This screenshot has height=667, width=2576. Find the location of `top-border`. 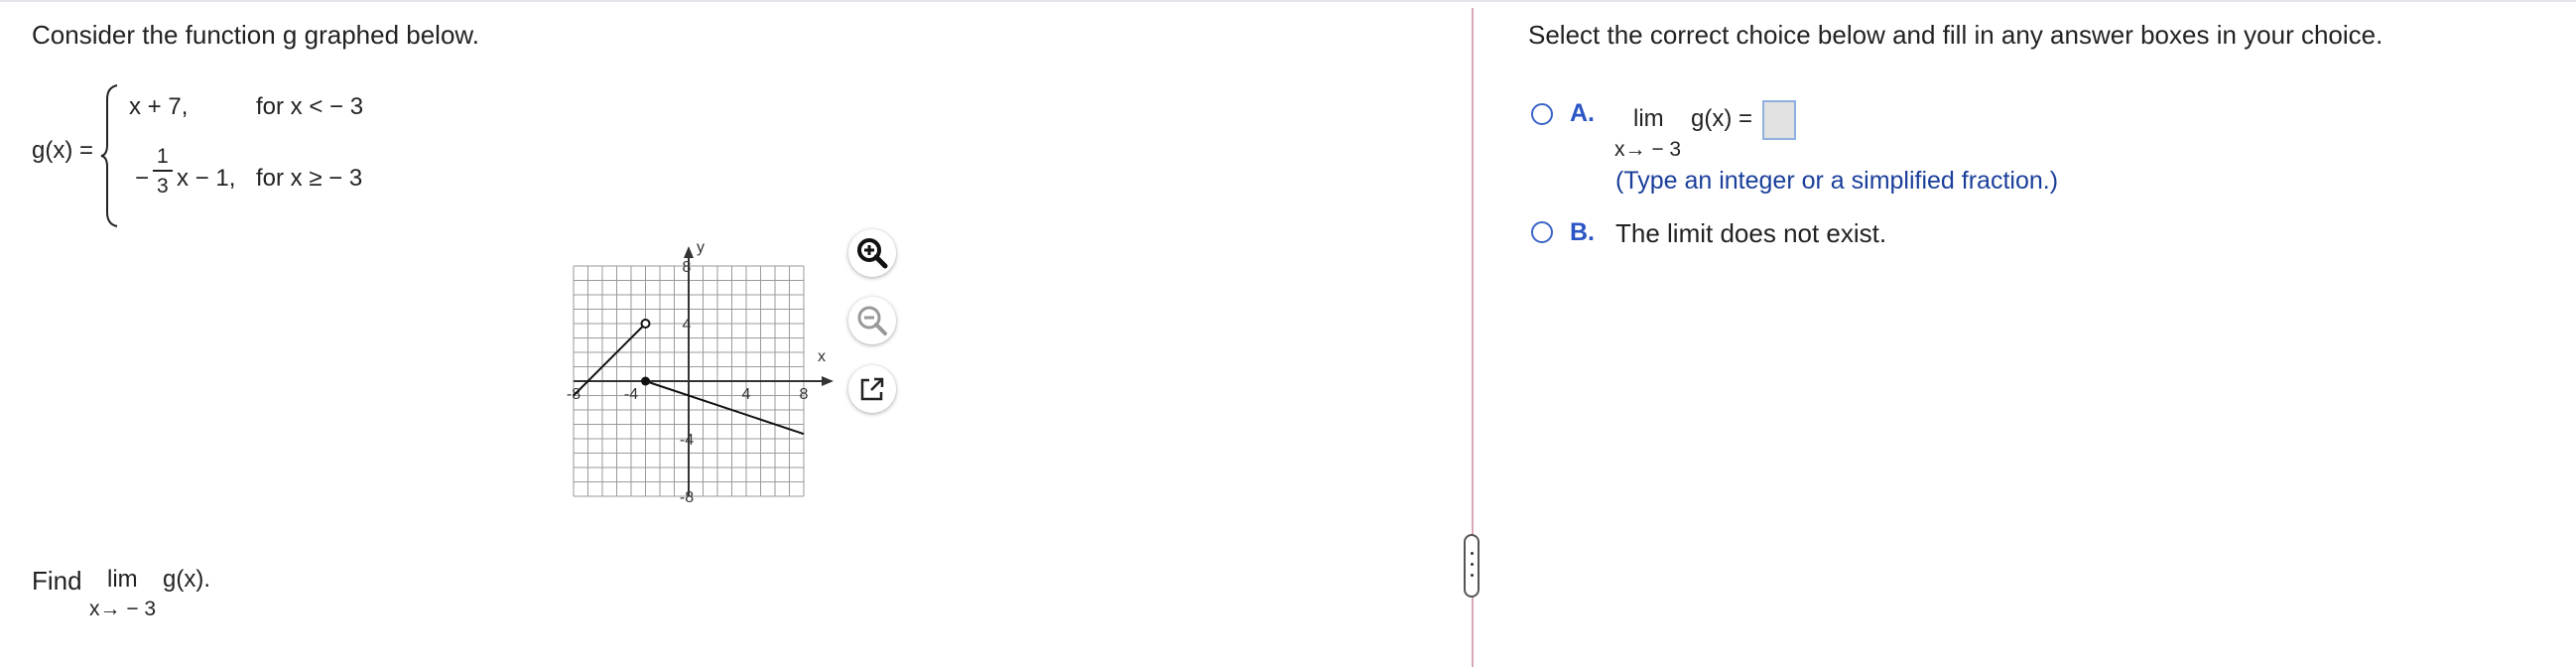

top-border is located at coordinates (1288, 1).